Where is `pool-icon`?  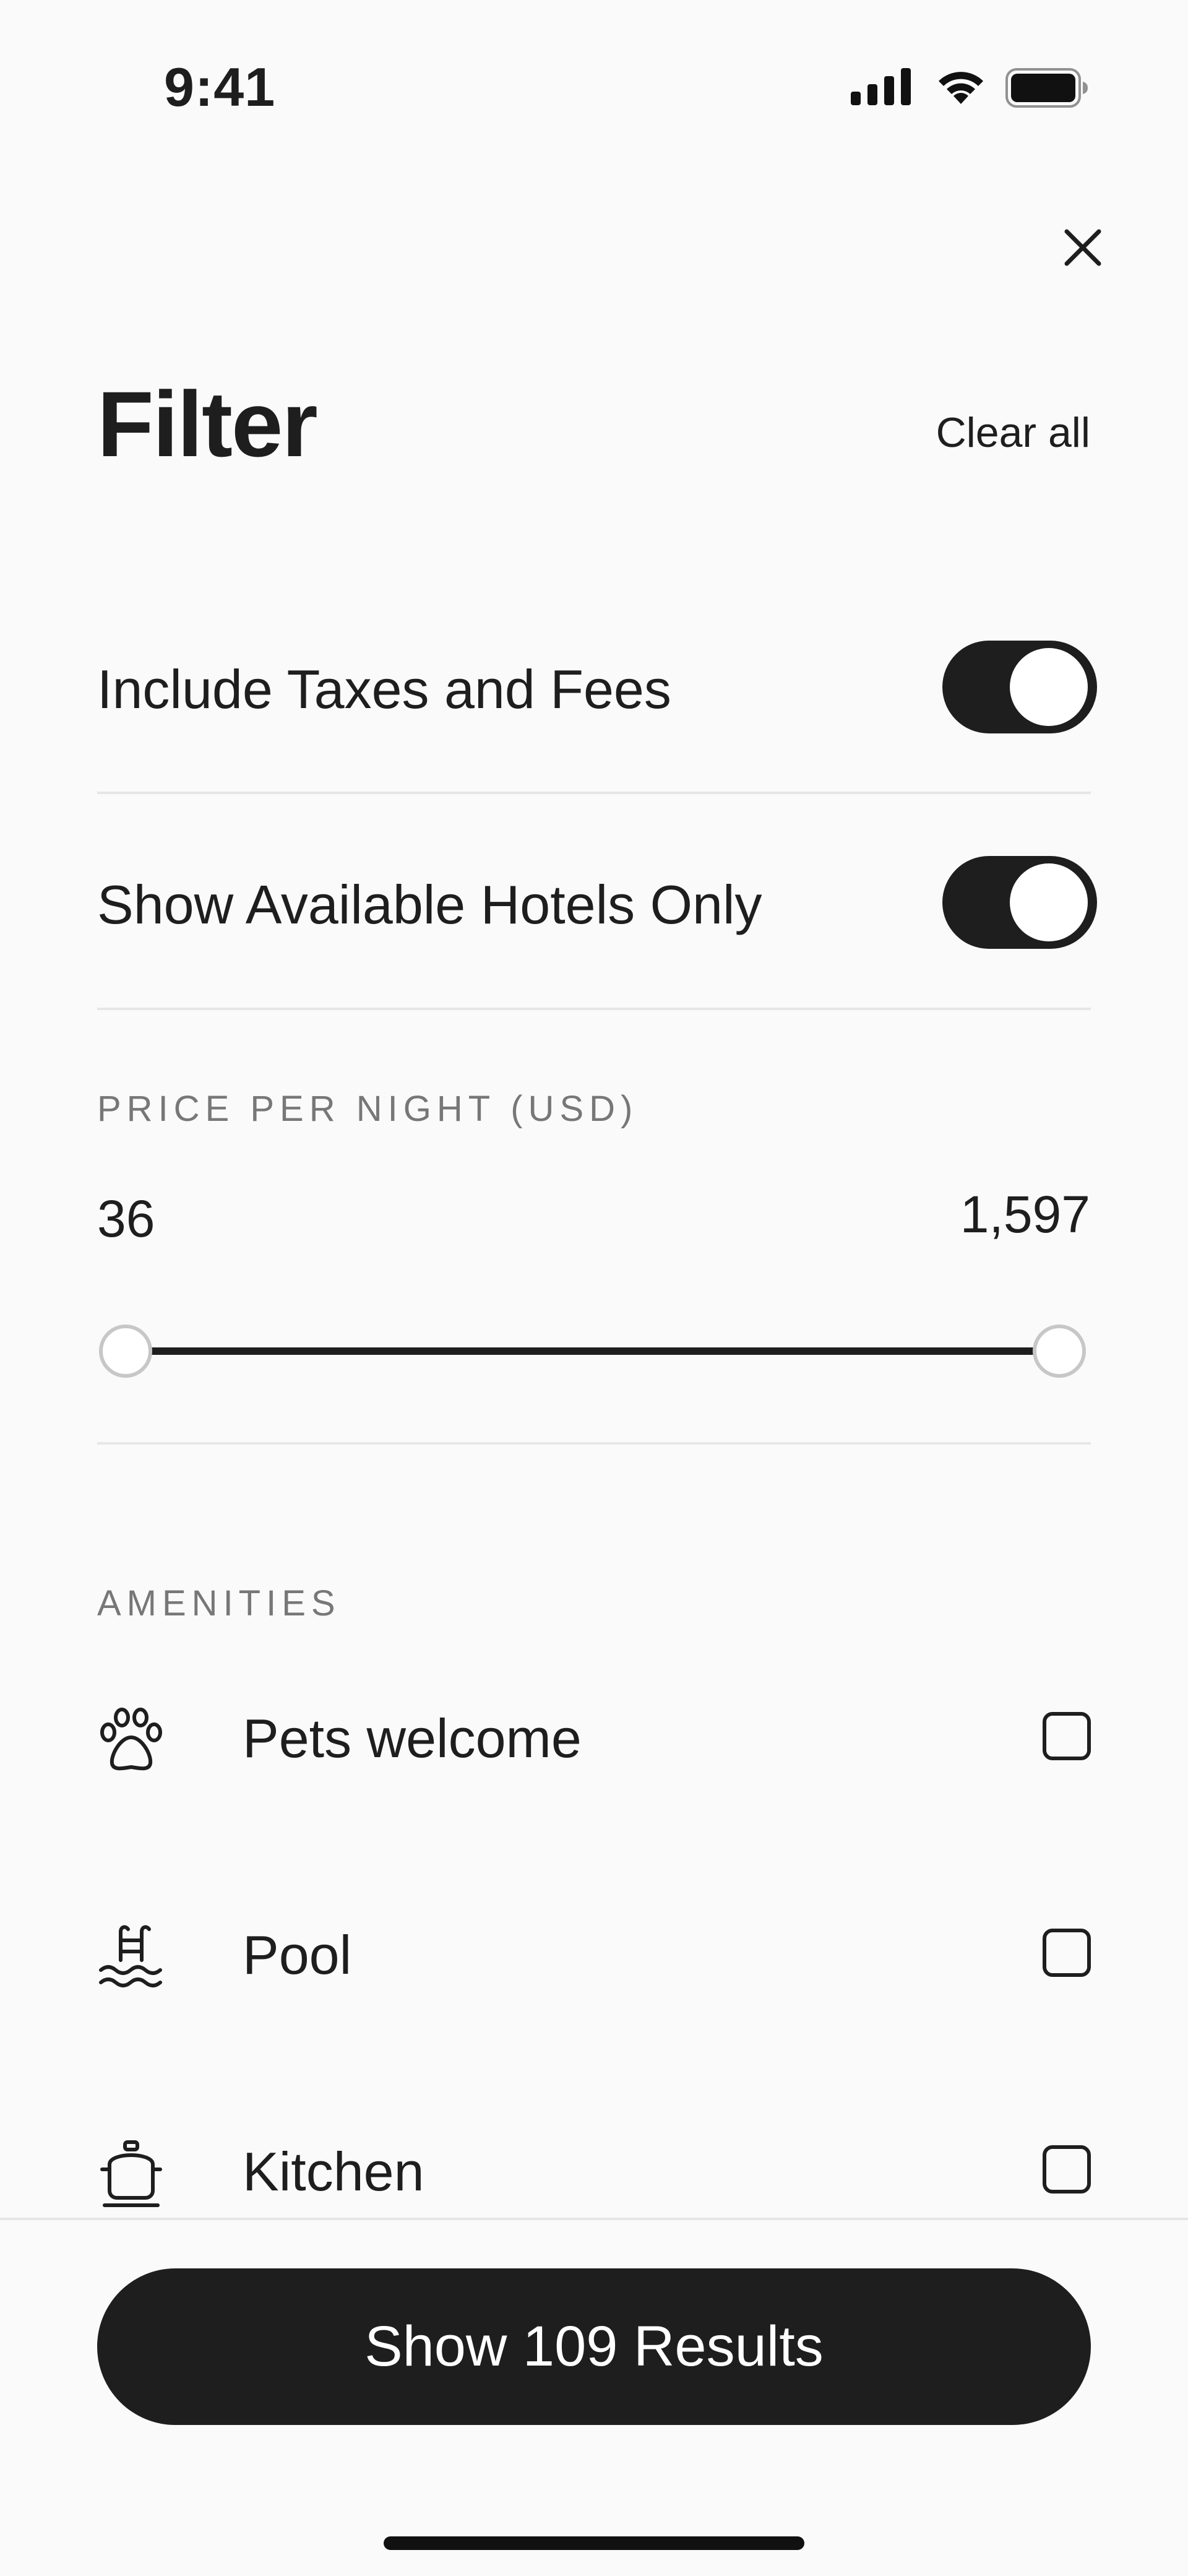
pool-icon is located at coordinates (131, 1957).